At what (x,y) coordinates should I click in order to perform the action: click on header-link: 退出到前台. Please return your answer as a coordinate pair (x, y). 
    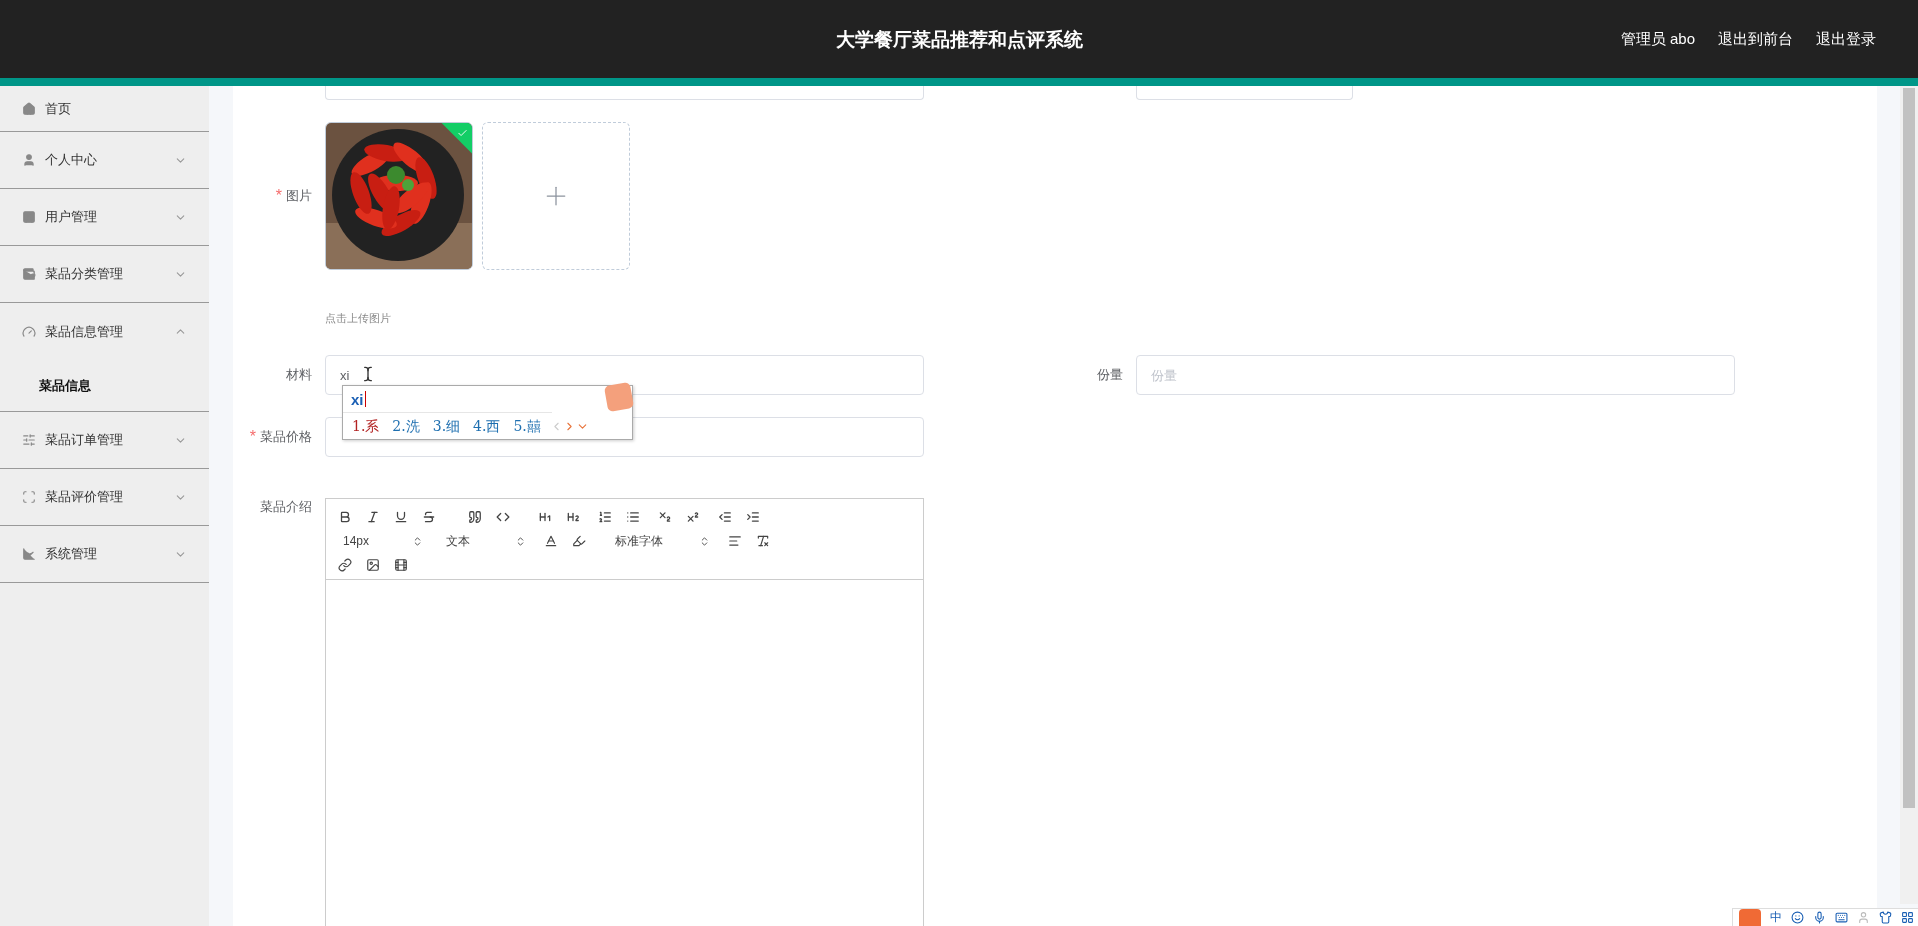
    Looking at the image, I should click on (1755, 39).